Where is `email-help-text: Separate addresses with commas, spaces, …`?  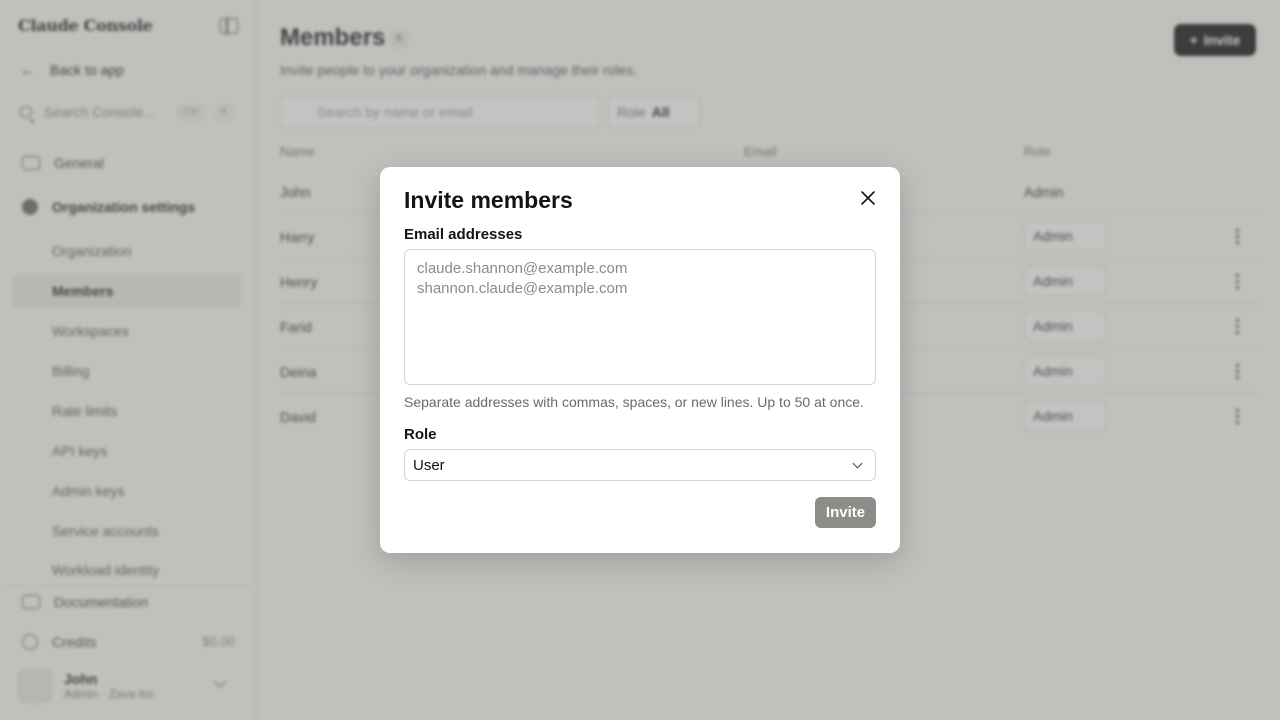
email-help-text: Separate addresses with commas, spaces, … is located at coordinates (634, 402).